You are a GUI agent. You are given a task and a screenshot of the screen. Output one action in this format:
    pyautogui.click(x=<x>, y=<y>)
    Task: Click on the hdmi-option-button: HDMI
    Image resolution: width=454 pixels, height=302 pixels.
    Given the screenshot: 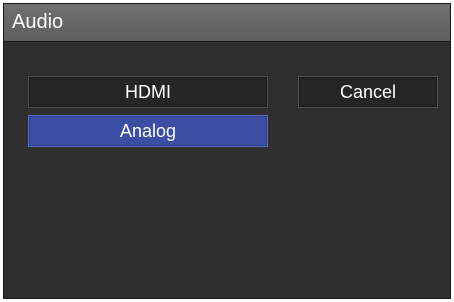 What is the action you would take?
    pyautogui.click(x=148, y=92)
    